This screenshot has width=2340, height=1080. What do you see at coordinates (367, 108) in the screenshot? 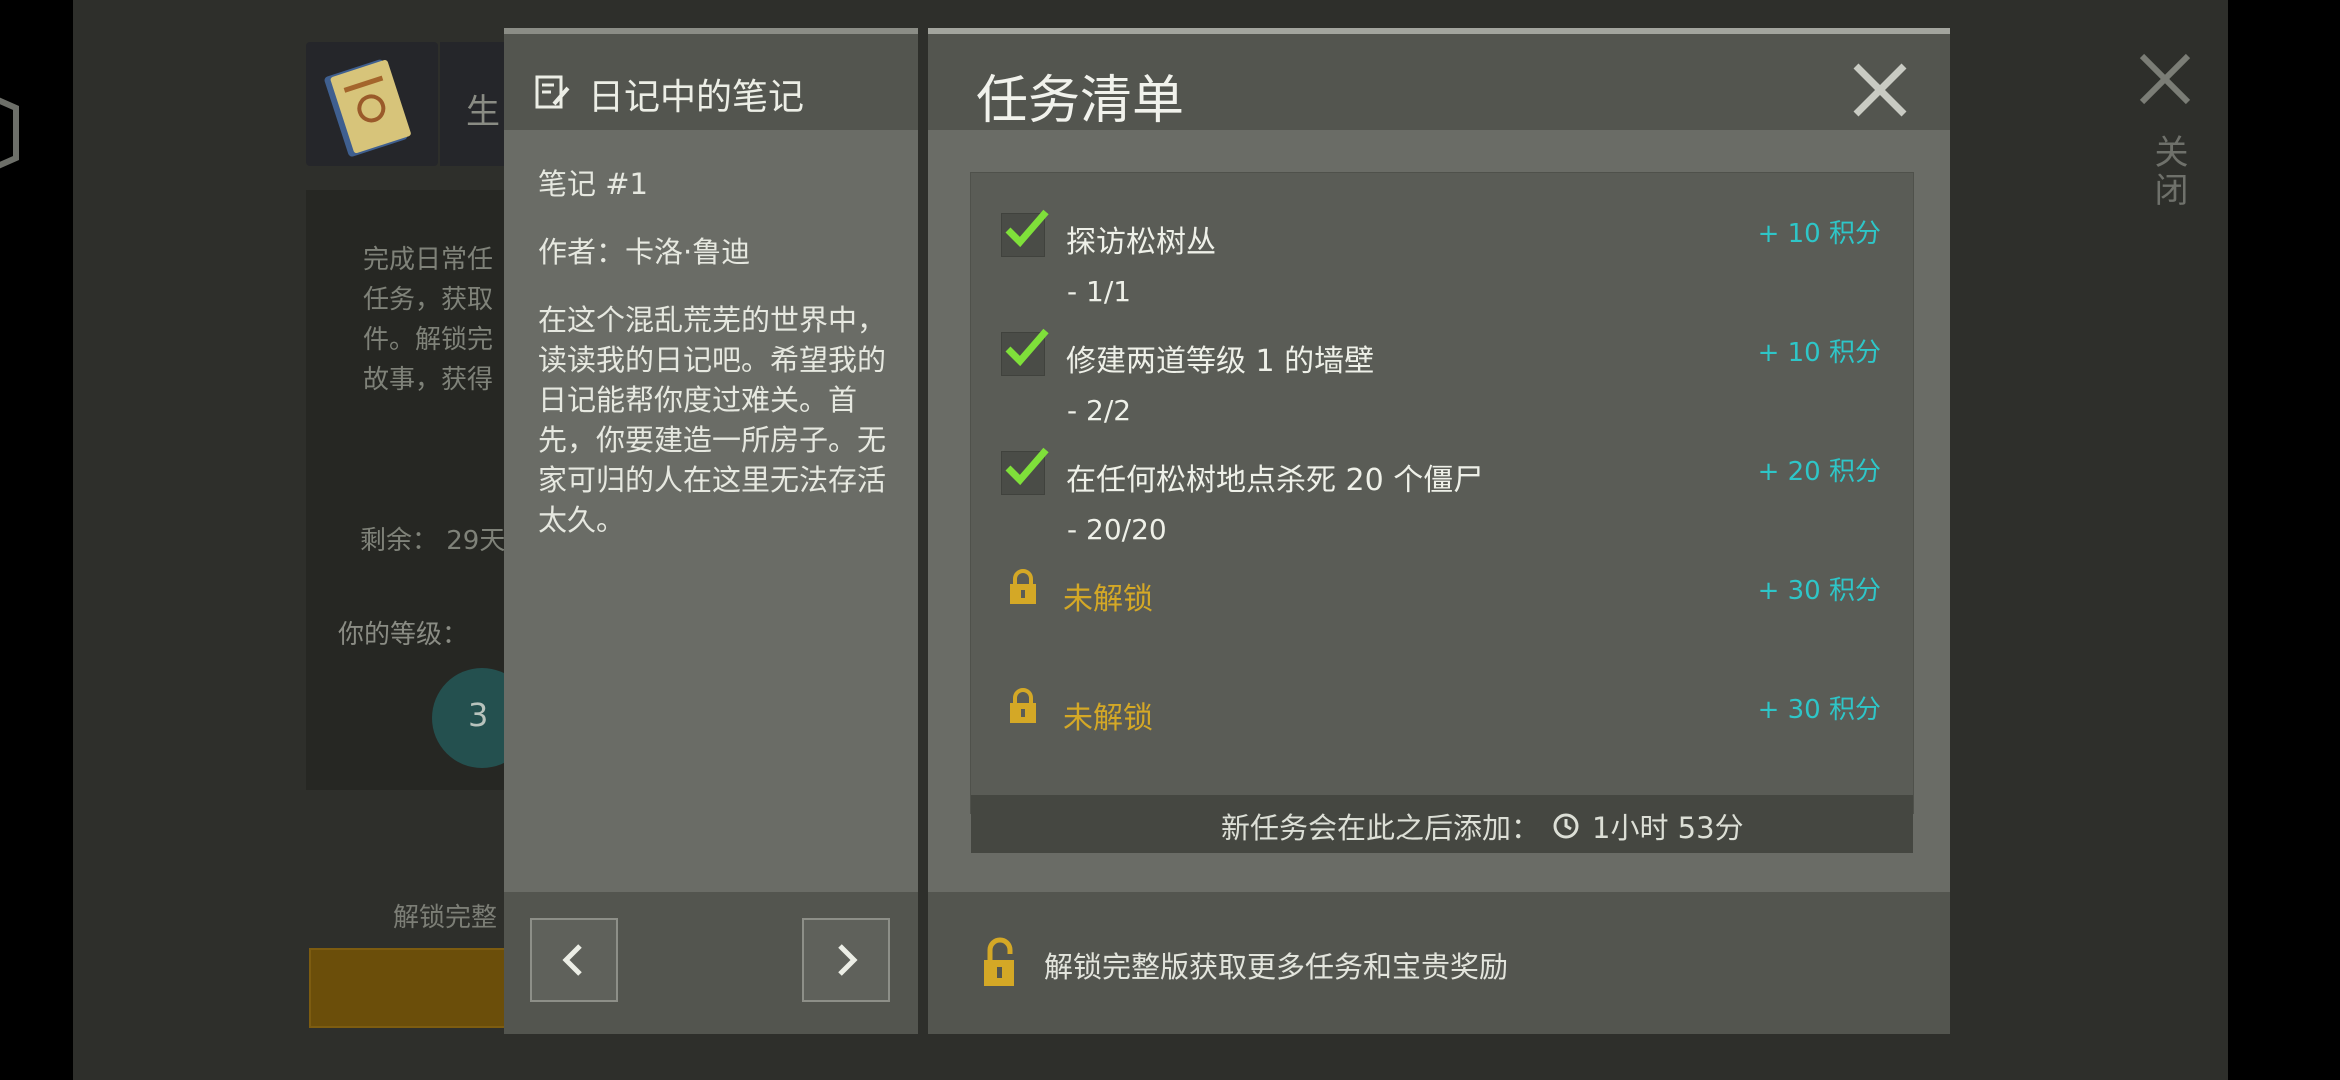
I see `journal-book-icon` at bounding box center [367, 108].